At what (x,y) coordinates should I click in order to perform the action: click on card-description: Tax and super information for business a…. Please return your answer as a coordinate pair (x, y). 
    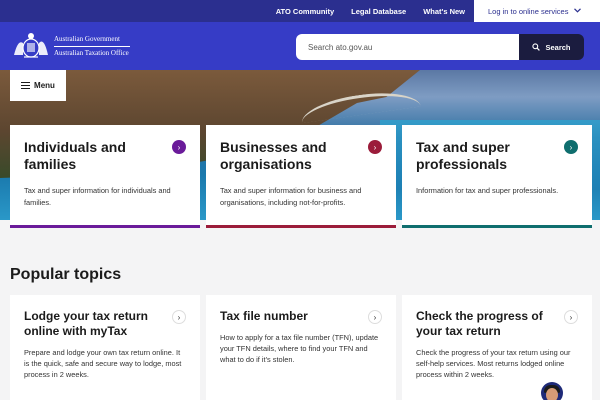
    Looking at the image, I should click on (291, 196).